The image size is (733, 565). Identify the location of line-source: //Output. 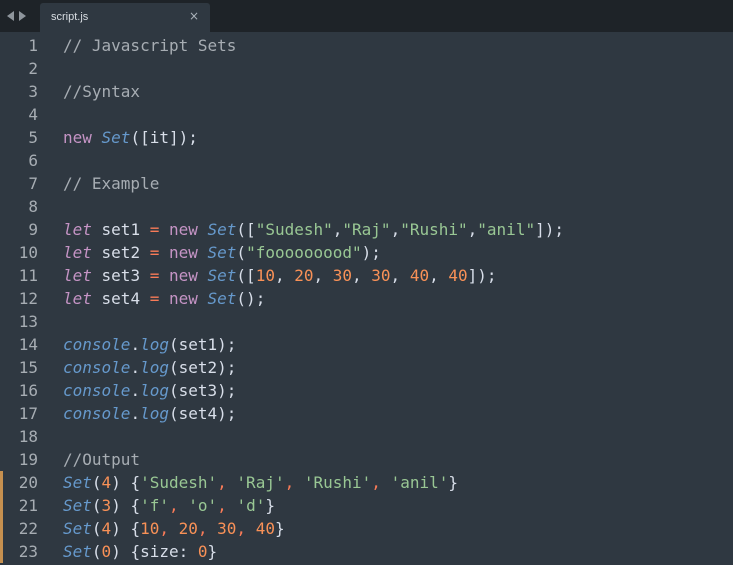
(101, 459).